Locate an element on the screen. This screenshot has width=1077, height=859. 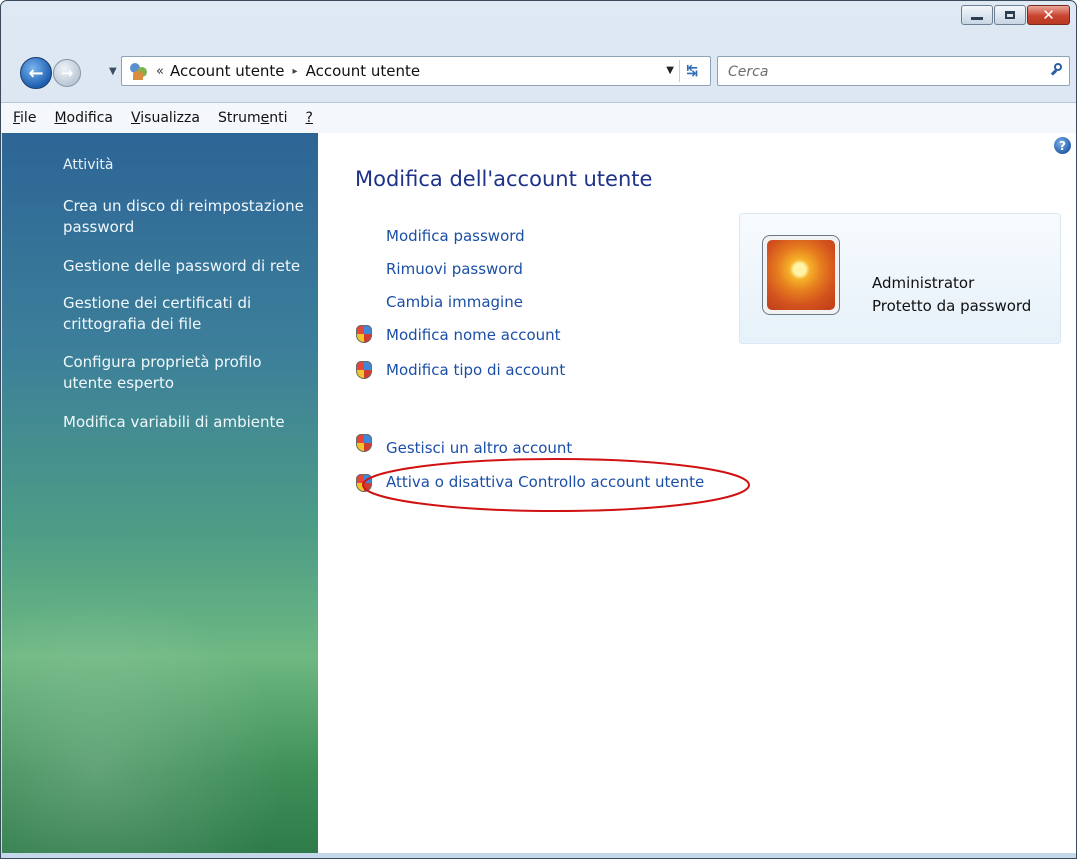
maximize-button is located at coordinates (1010, 15).